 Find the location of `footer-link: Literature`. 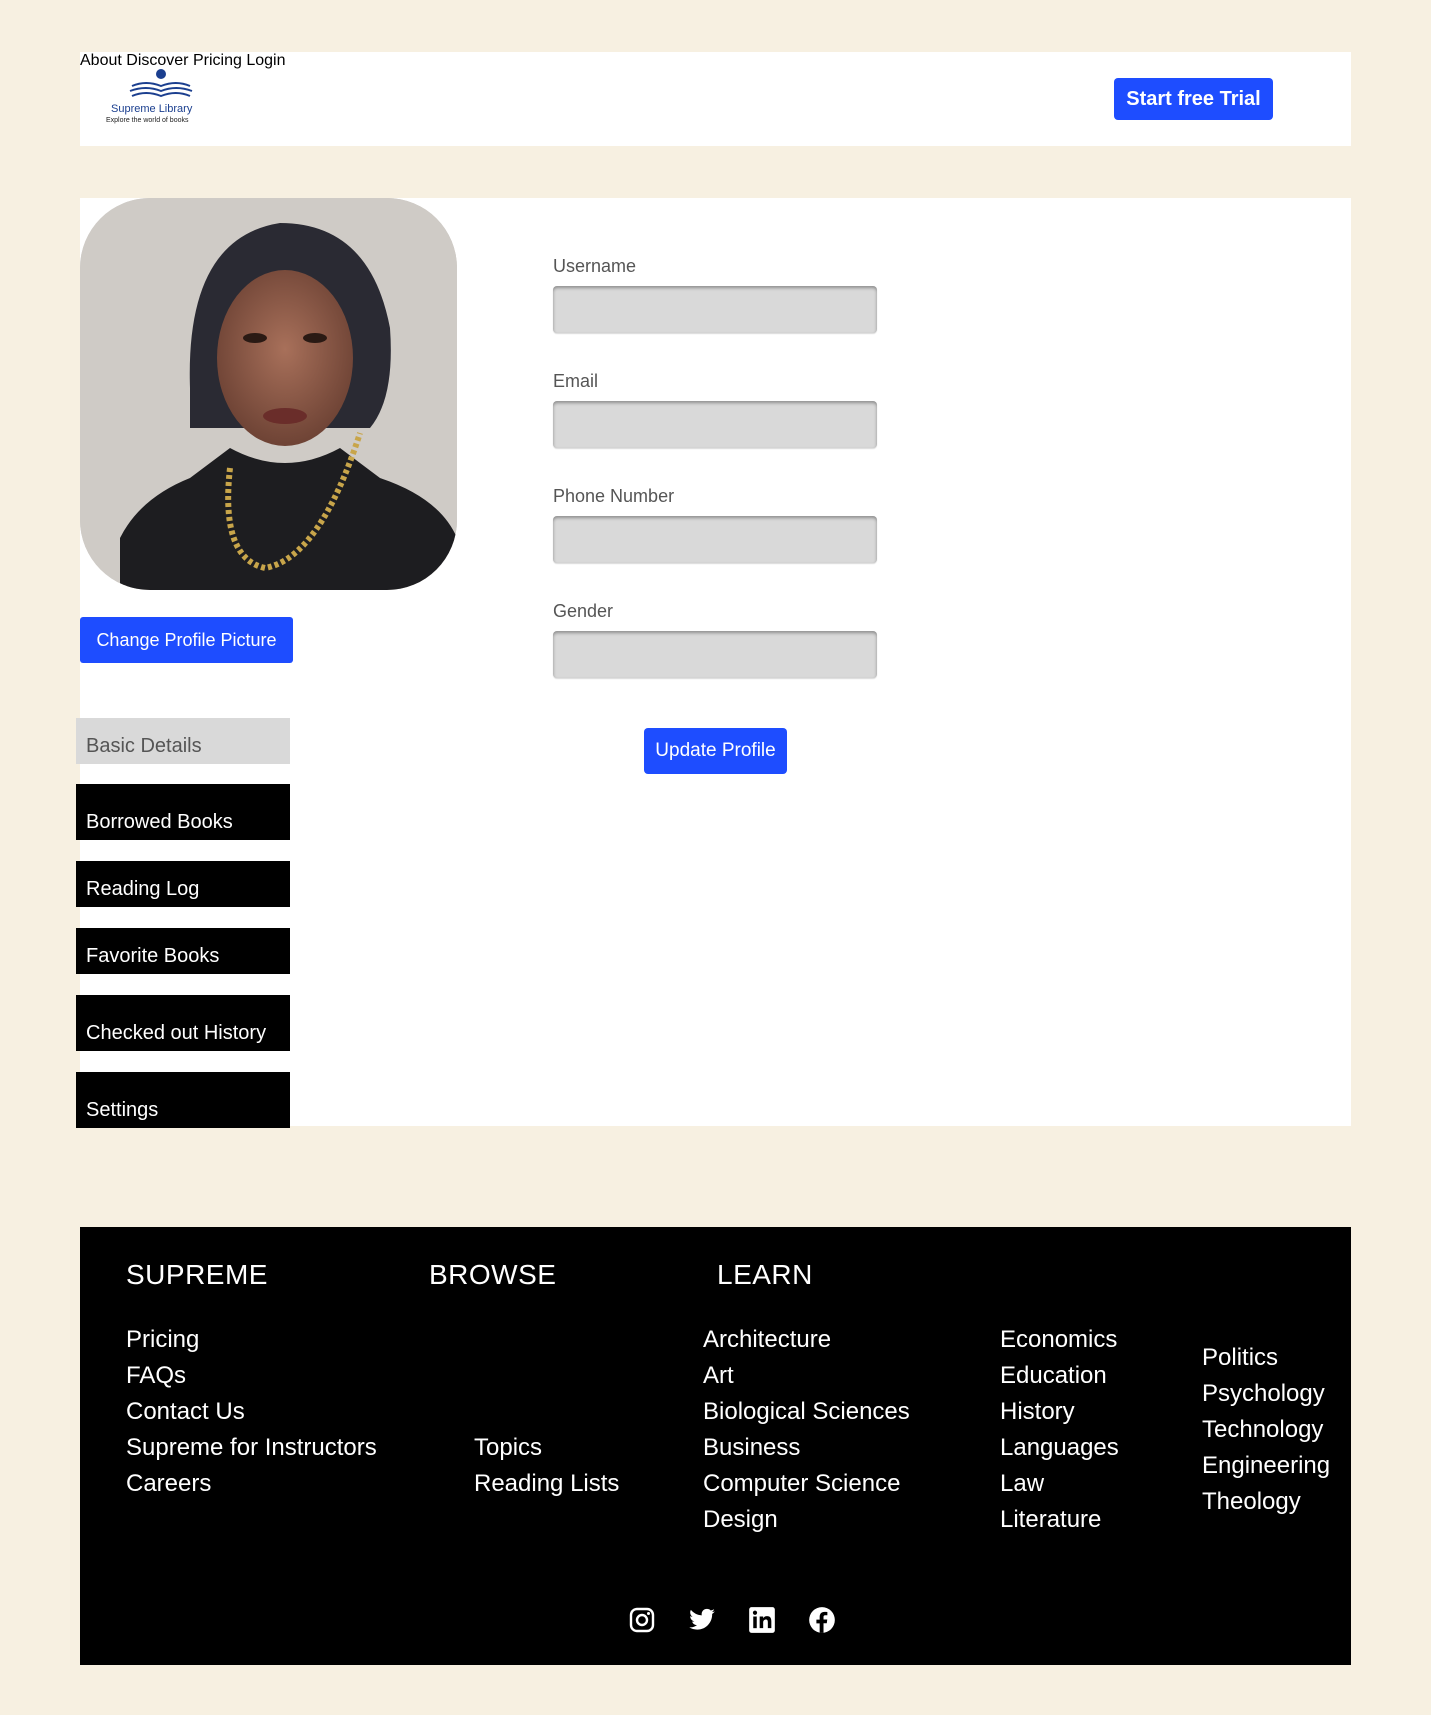

footer-link: Literature is located at coordinates (1059, 1520).